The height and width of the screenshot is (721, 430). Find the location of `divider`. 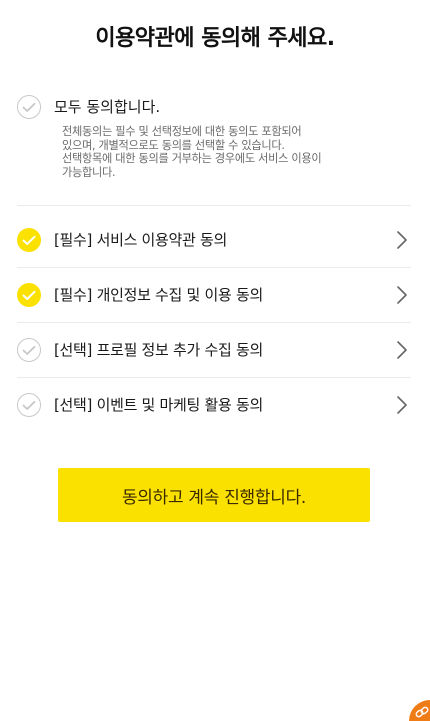

divider is located at coordinates (214, 205).